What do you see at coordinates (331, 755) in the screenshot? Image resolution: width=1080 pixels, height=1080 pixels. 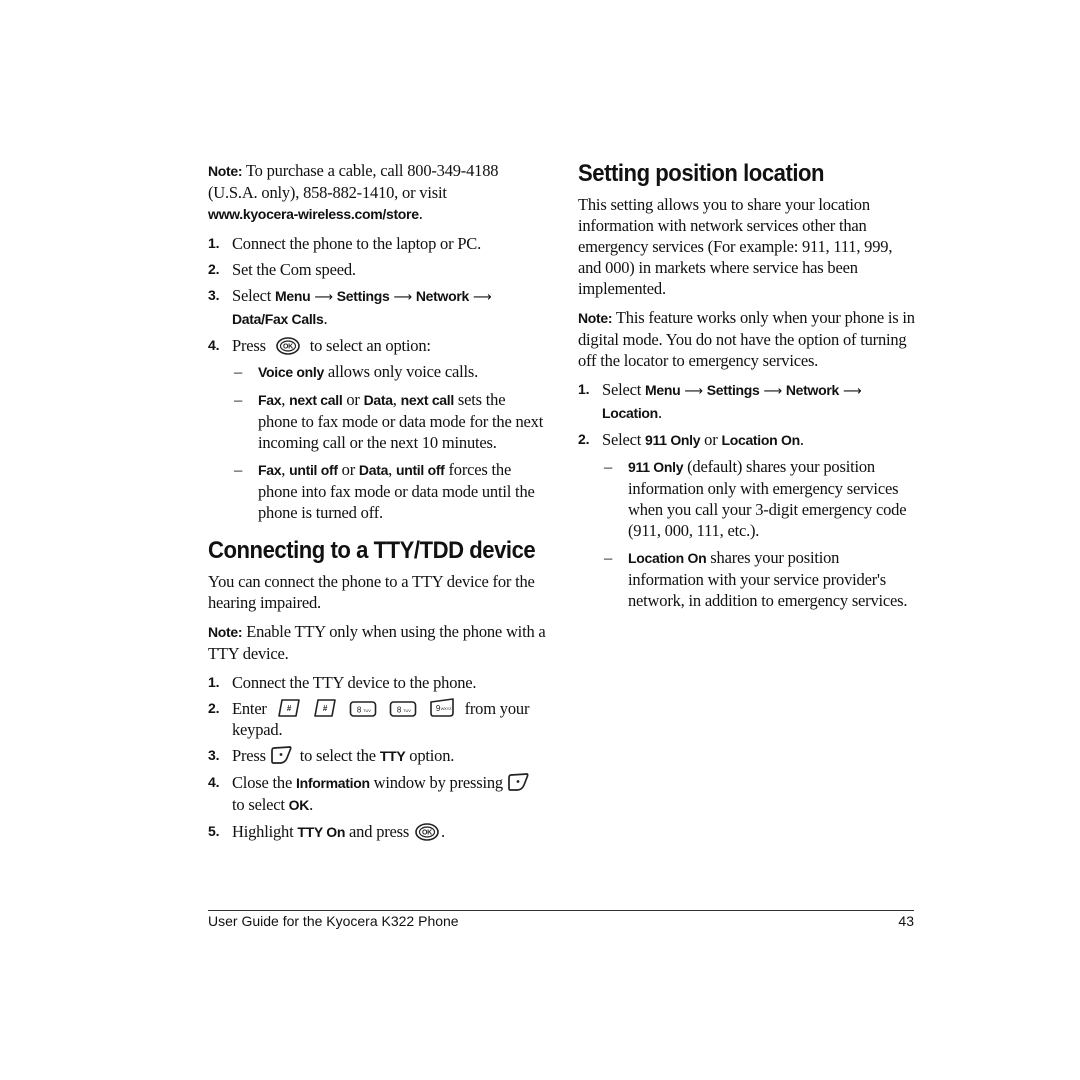 I see `list-item: 3. Press to select the TTY option.` at bounding box center [331, 755].